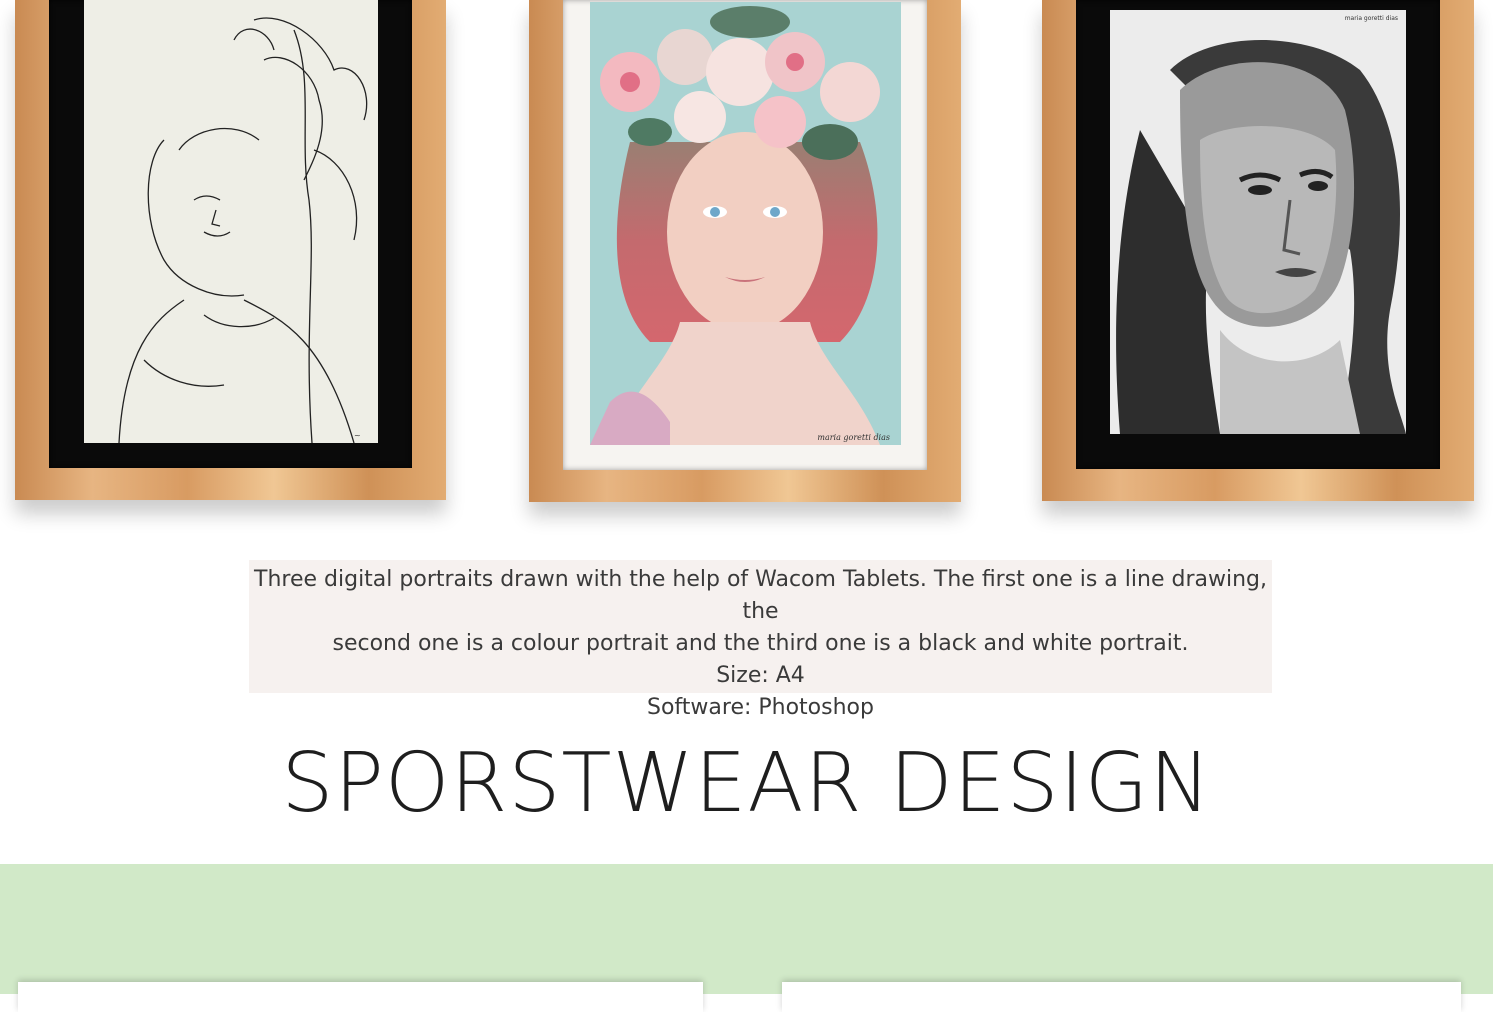 This screenshot has height=1012, width=1493. Describe the element at coordinates (231, 221) in the screenshot. I see `line-drawing-portrait-image: ~` at that location.